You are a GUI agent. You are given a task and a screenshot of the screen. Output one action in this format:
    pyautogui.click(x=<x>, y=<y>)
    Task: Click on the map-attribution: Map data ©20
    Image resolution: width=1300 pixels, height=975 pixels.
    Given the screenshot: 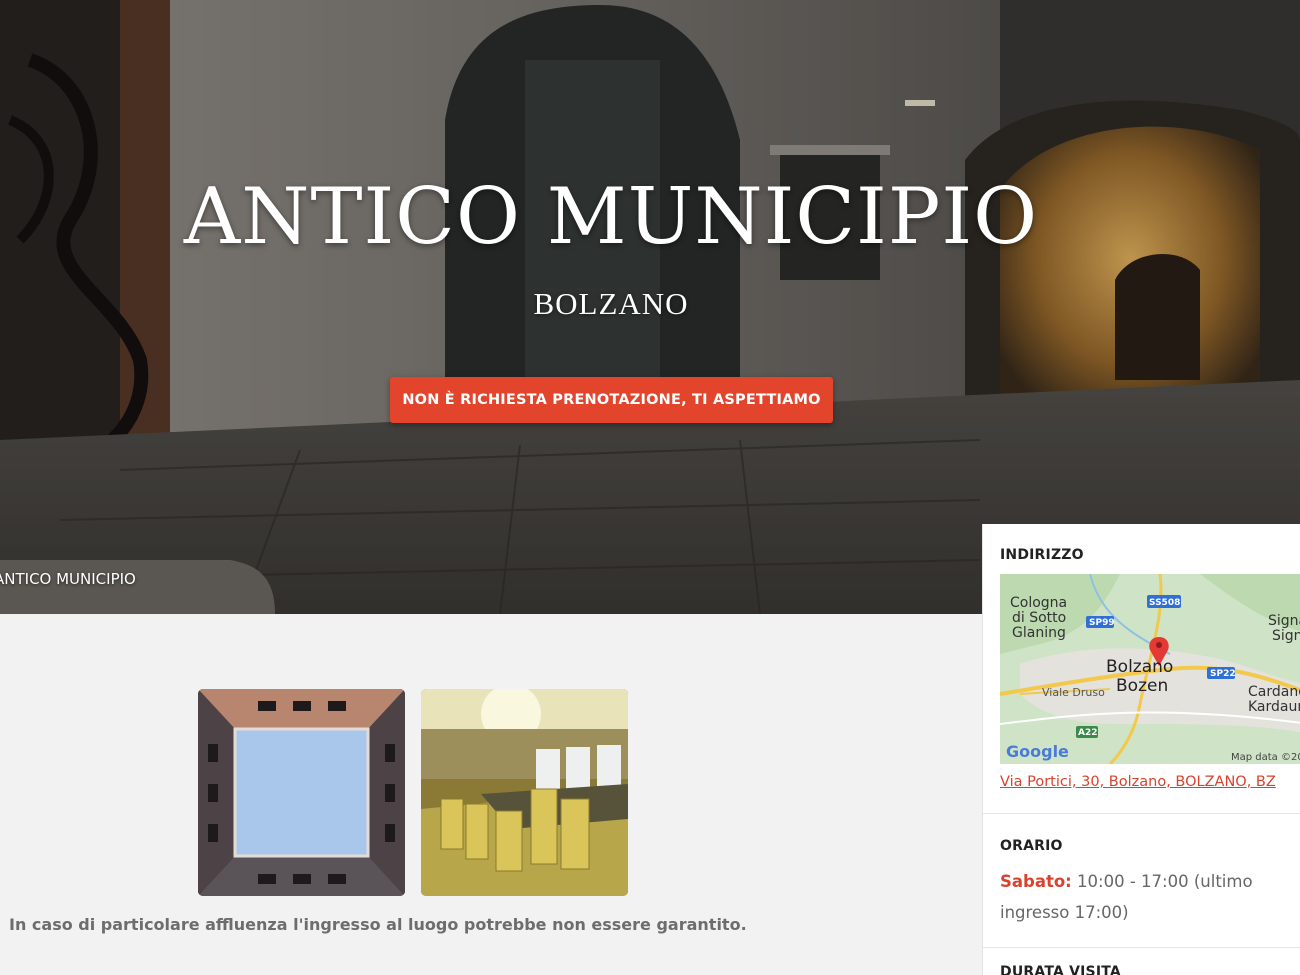 What is the action you would take?
    pyautogui.click(x=1265, y=757)
    